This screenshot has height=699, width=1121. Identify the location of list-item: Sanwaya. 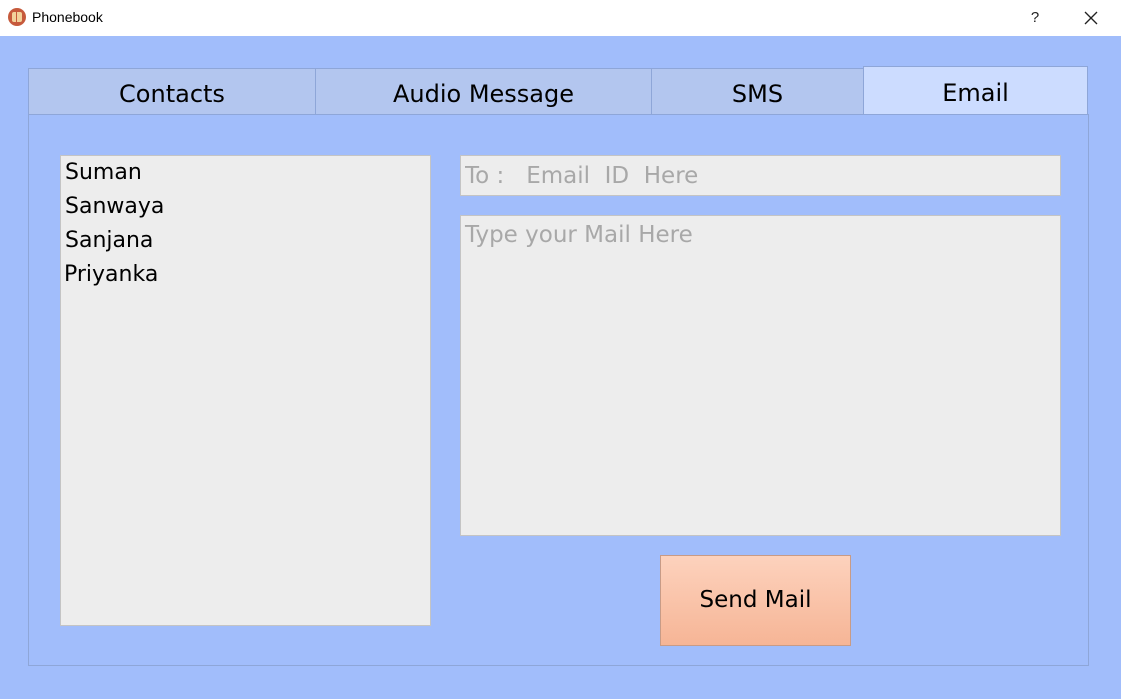
(114, 206).